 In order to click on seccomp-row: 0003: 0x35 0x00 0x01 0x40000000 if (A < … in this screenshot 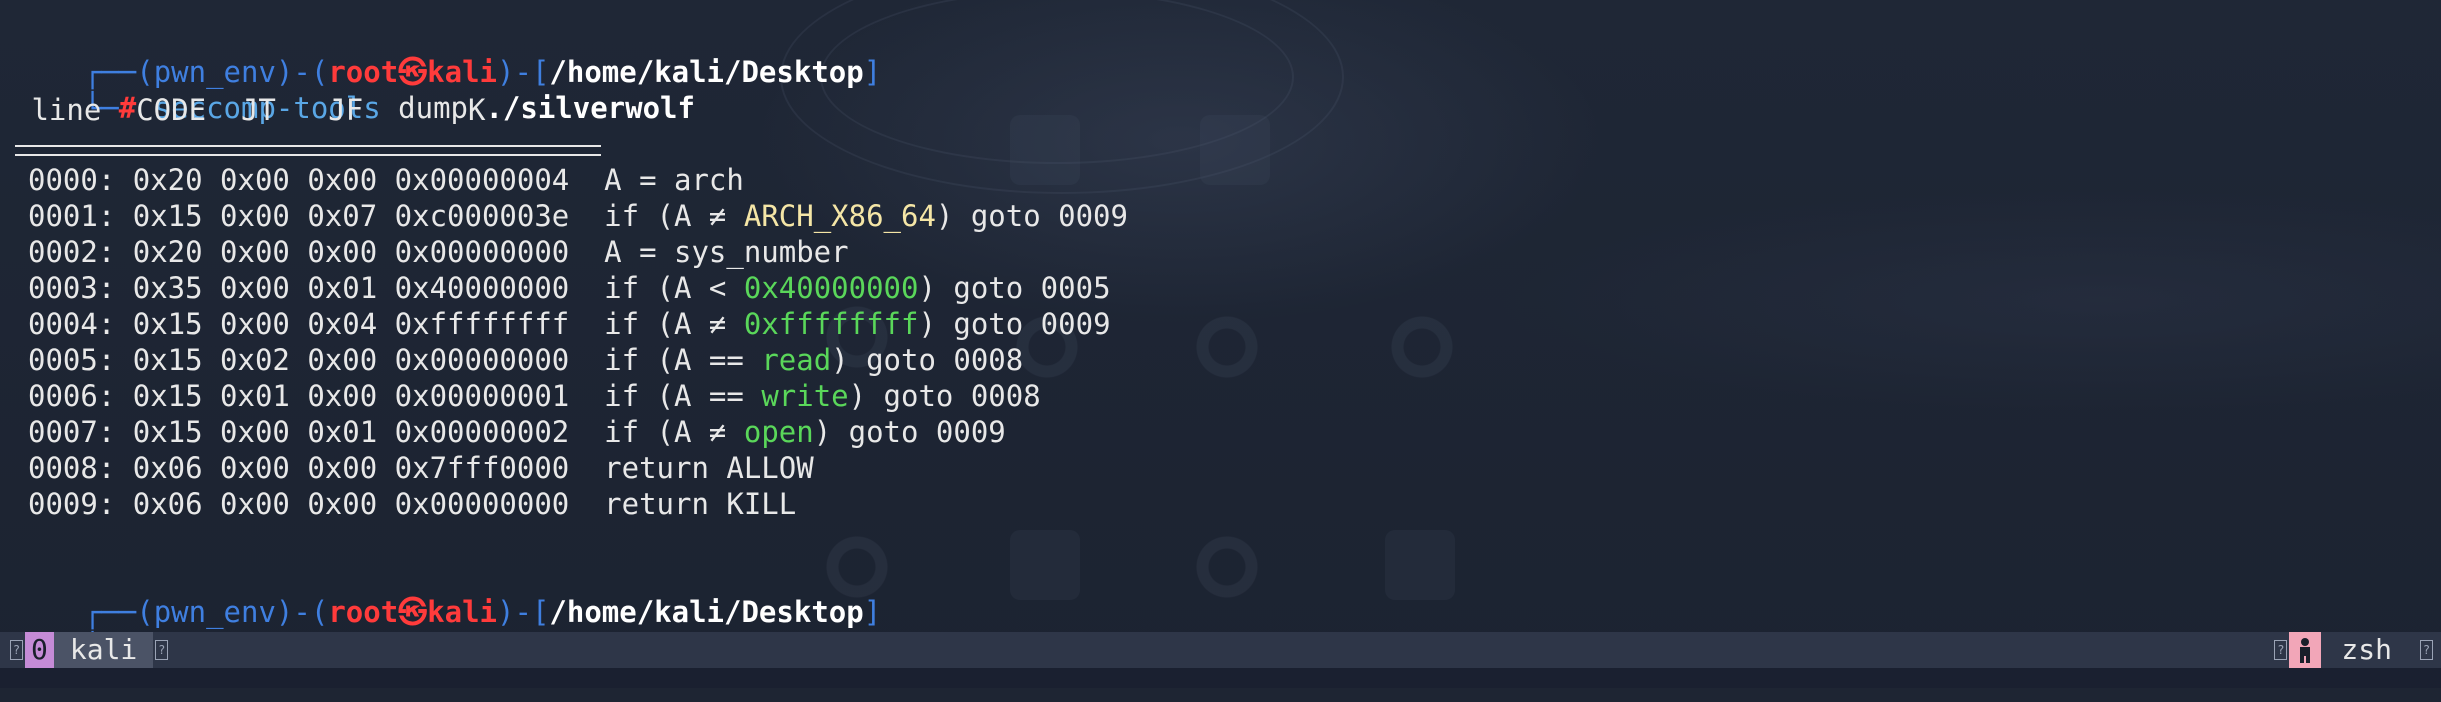, I will do `click(569, 288)`.